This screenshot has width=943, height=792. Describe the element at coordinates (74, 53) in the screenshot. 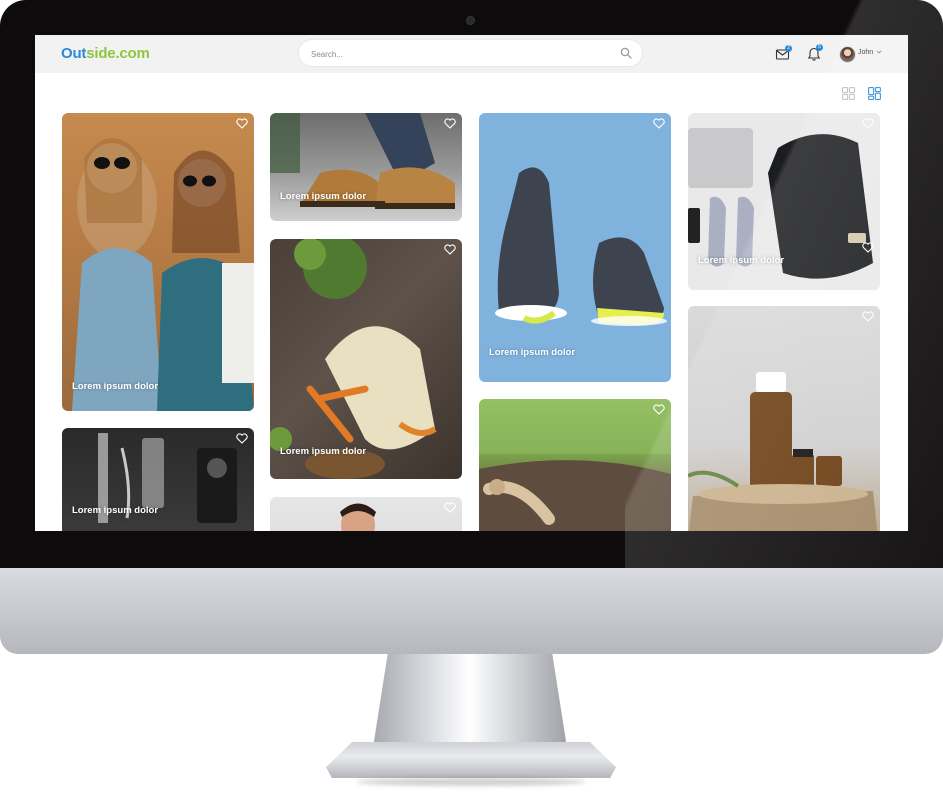

I see `logo-text-primary: Out` at that location.